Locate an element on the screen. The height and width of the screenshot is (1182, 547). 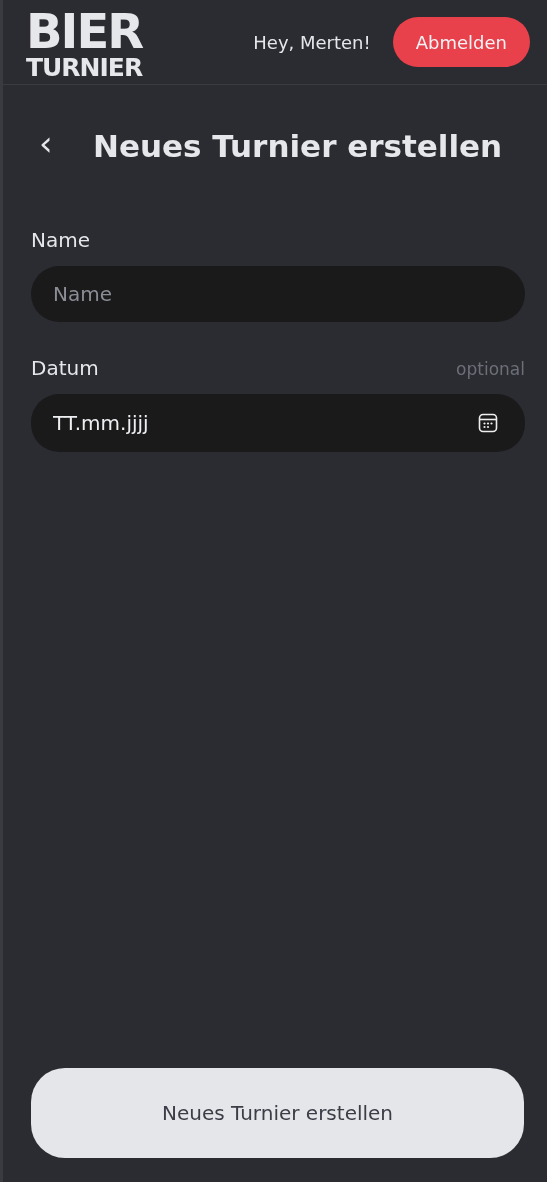
date-field: TT.mm.jjjj is located at coordinates (278, 423).